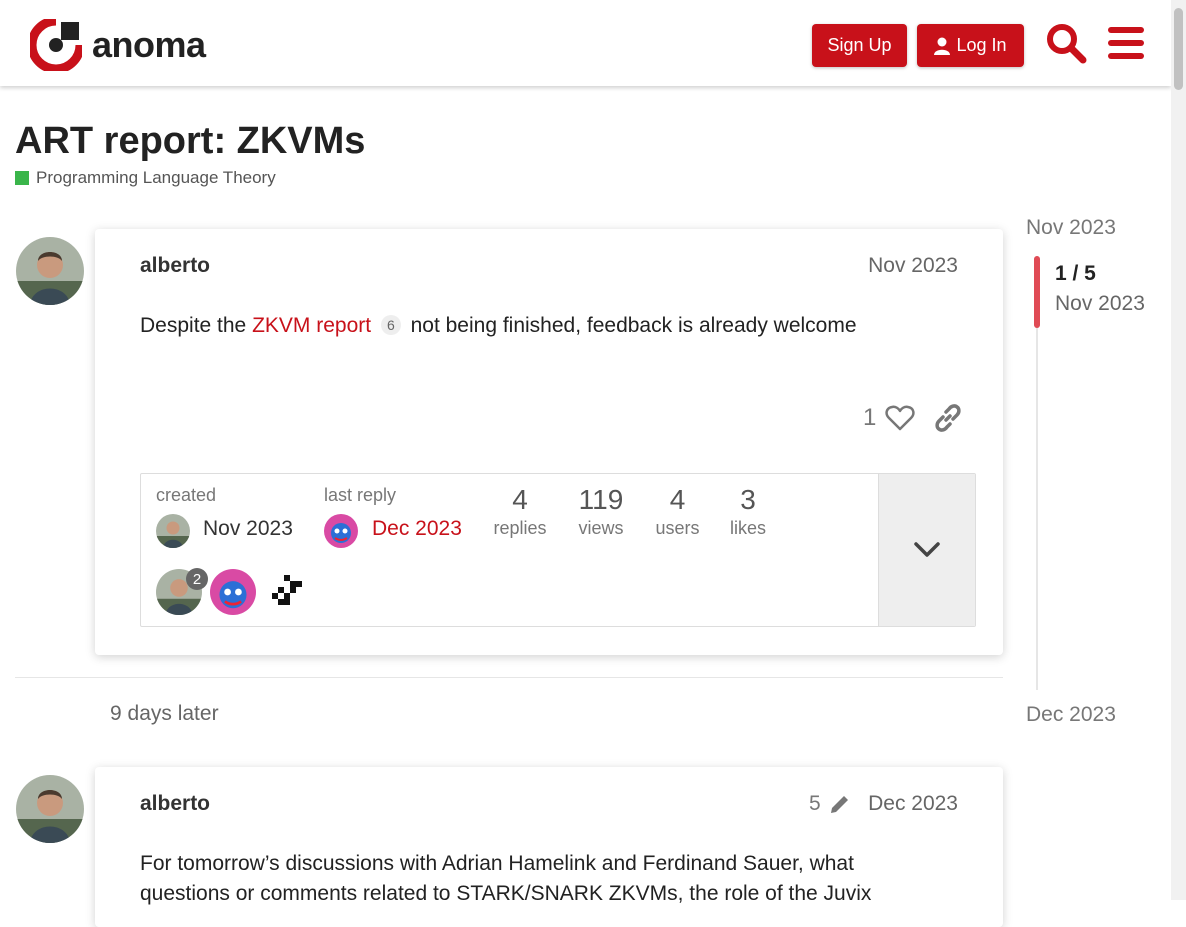  What do you see at coordinates (948, 418) in the screenshot?
I see `share-link-icon` at bounding box center [948, 418].